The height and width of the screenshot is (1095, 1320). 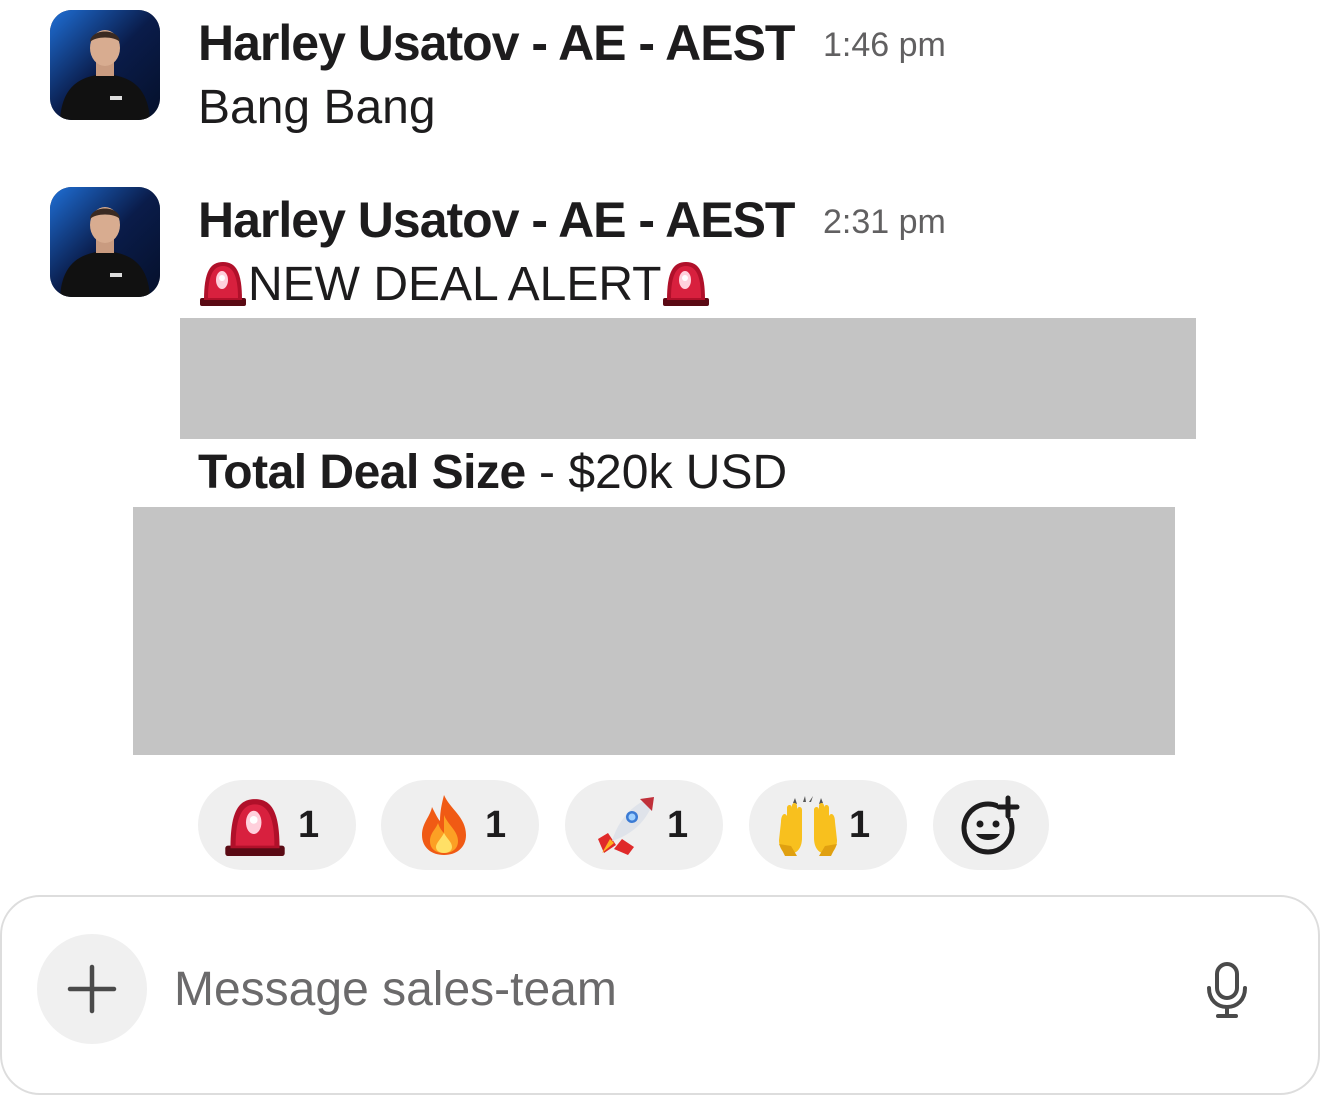 I want to click on deal-alert-line: NEW DEAL ALERT, so click(x=454, y=283).